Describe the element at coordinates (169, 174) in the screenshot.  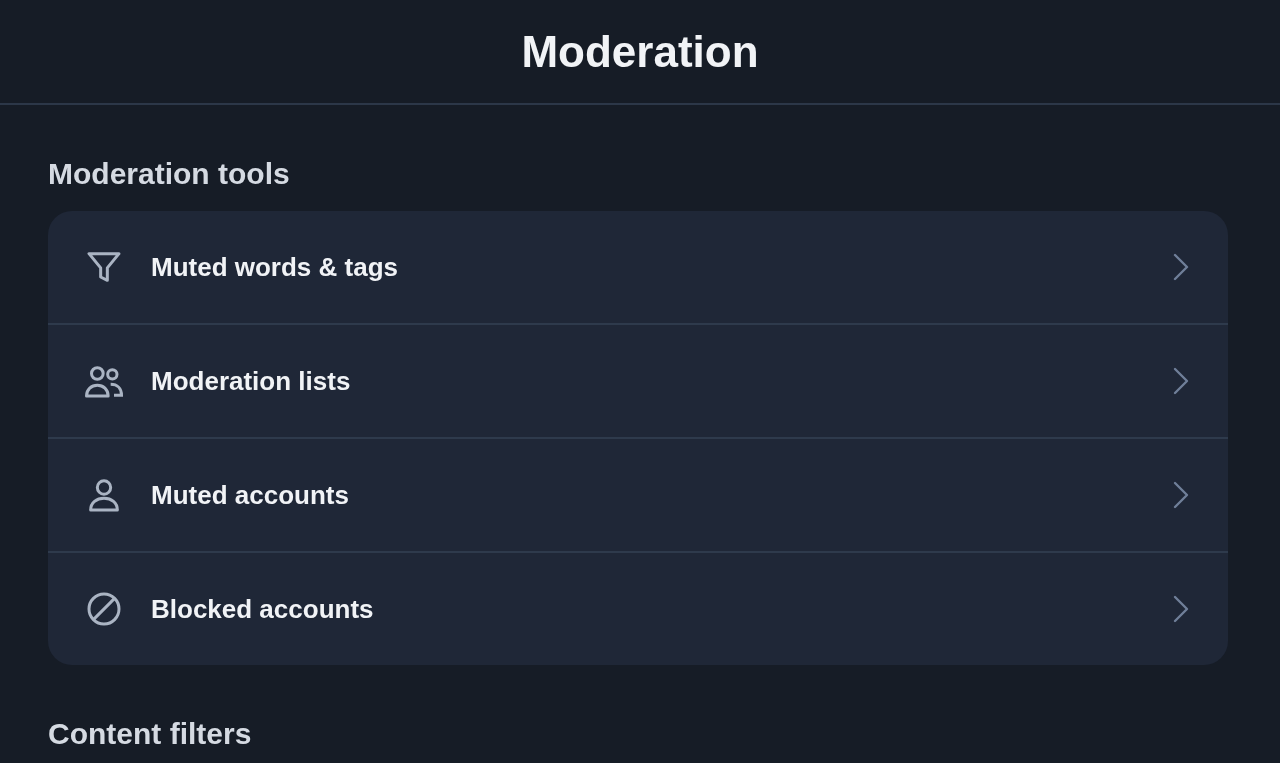
I see `section-title: Moderation tools` at that location.